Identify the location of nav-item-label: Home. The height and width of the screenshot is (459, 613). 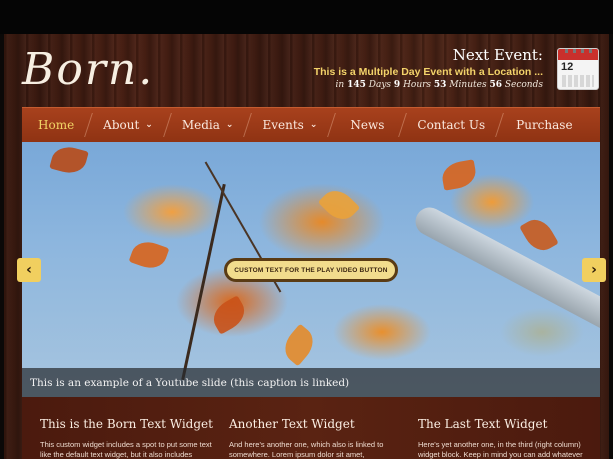
(56, 125).